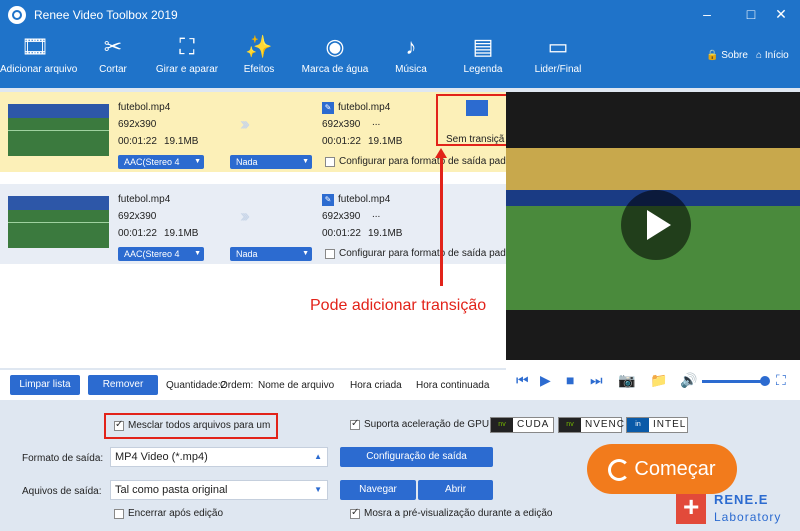  I want to click on sort-by-name: Nome de arquivo, so click(296, 385).